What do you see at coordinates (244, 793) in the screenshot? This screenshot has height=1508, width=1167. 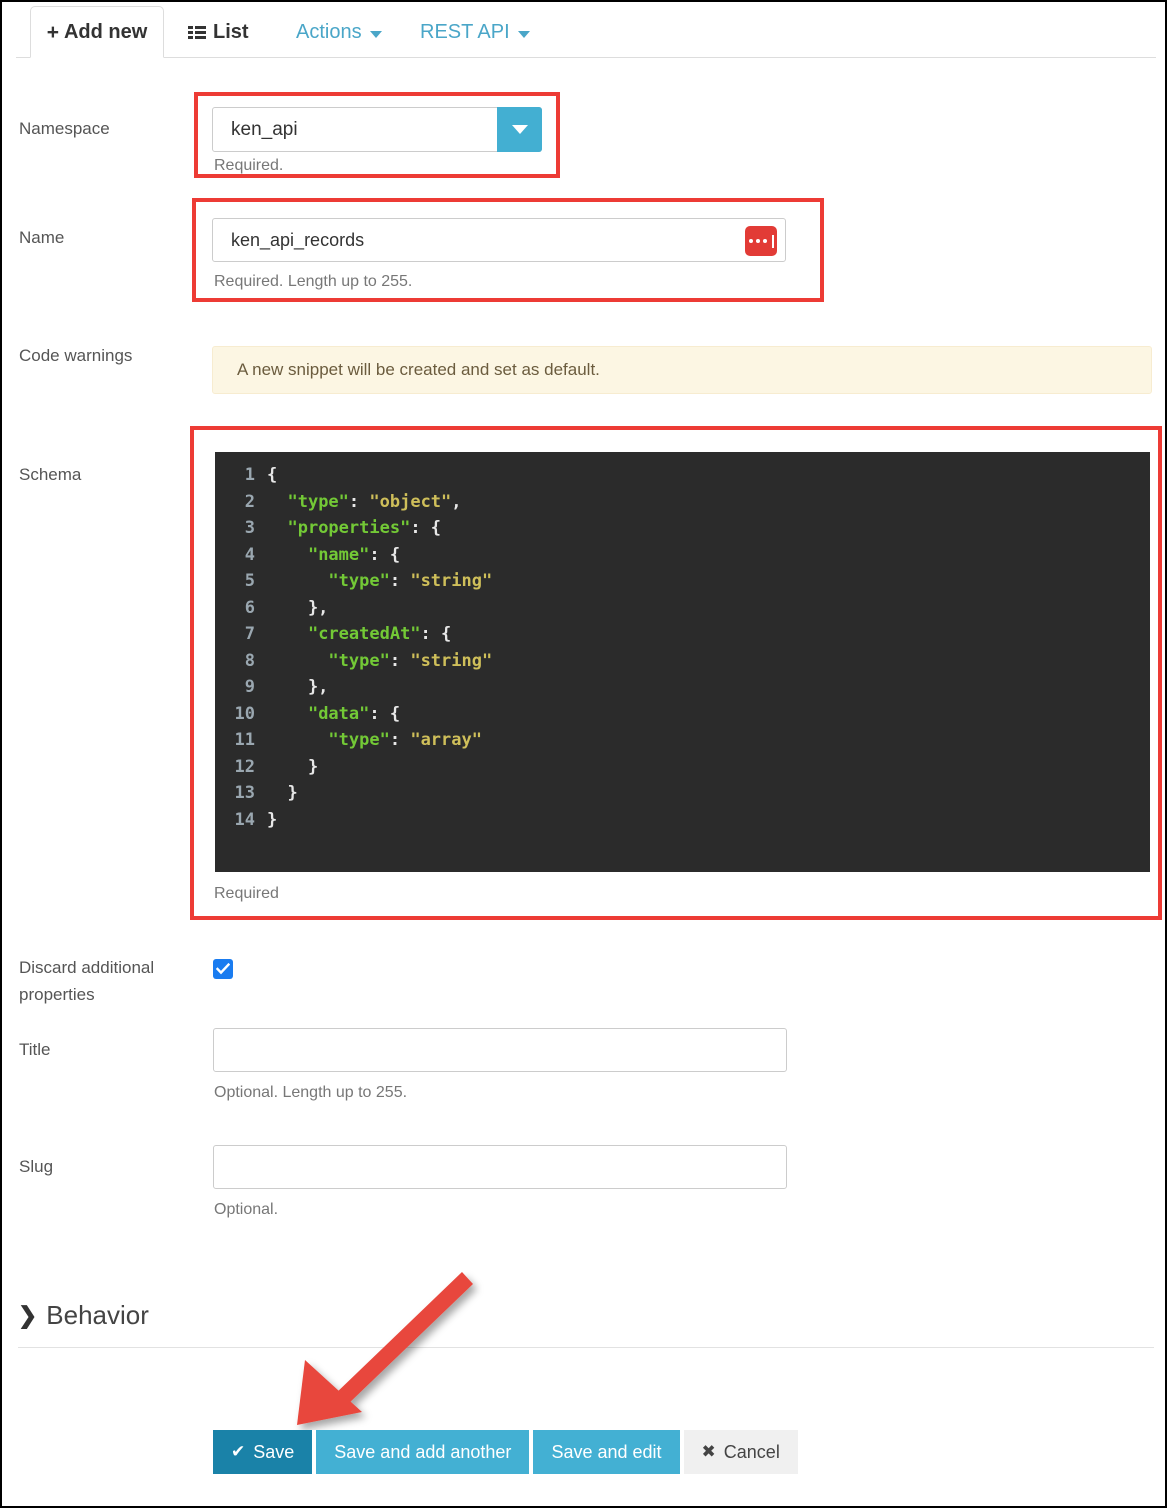 I see `code-line-number: 13` at bounding box center [244, 793].